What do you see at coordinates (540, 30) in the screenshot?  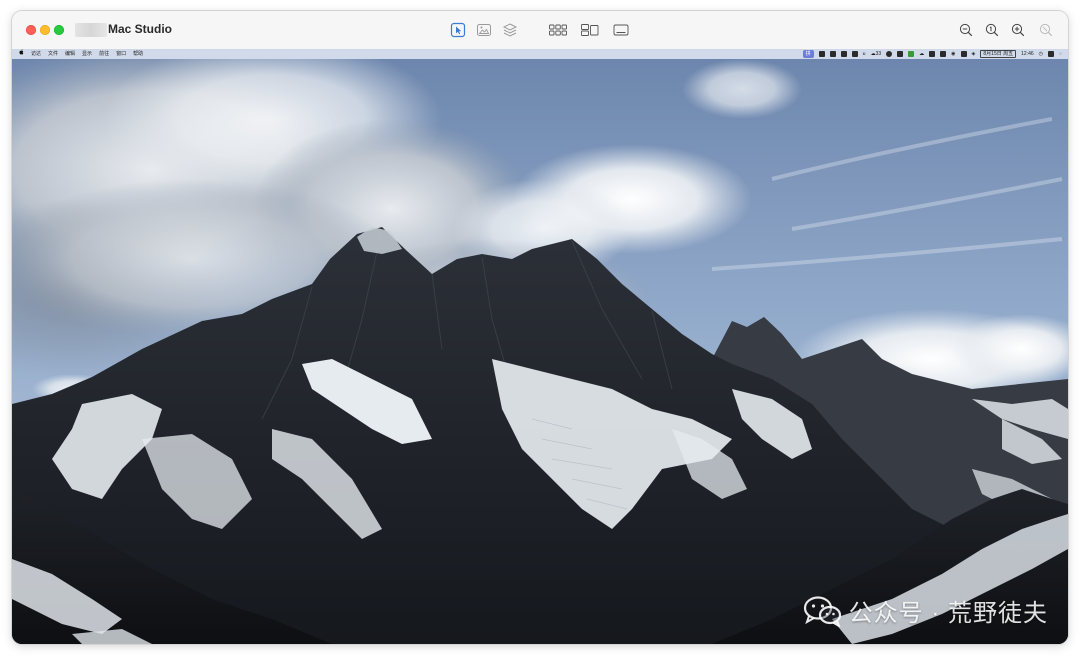 I see `title-bar: Mac Studio` at bounding box center [540, 30].